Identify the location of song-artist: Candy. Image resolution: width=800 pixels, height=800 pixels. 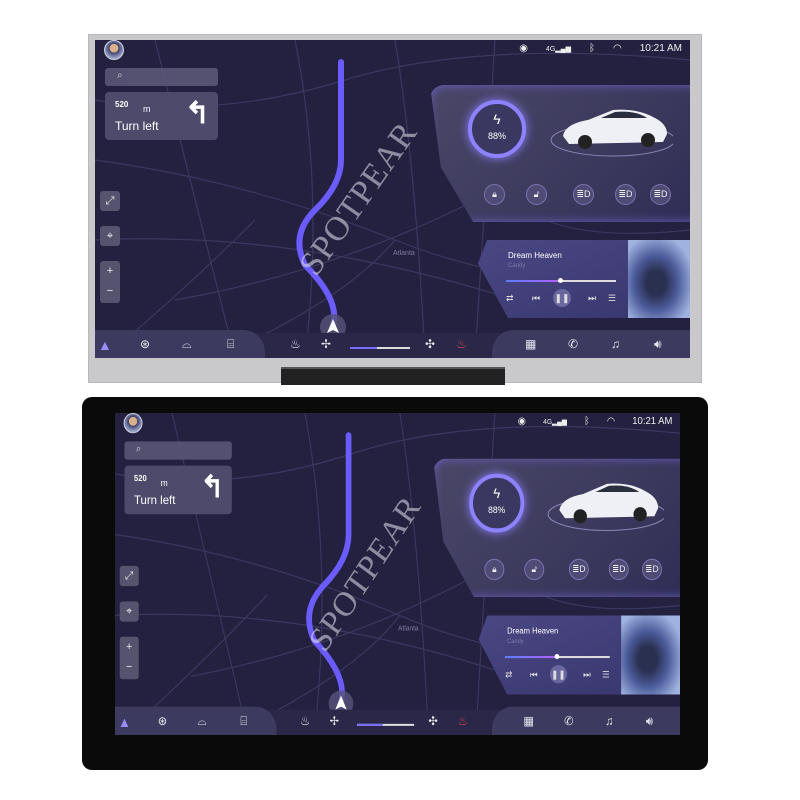
(515, 641).